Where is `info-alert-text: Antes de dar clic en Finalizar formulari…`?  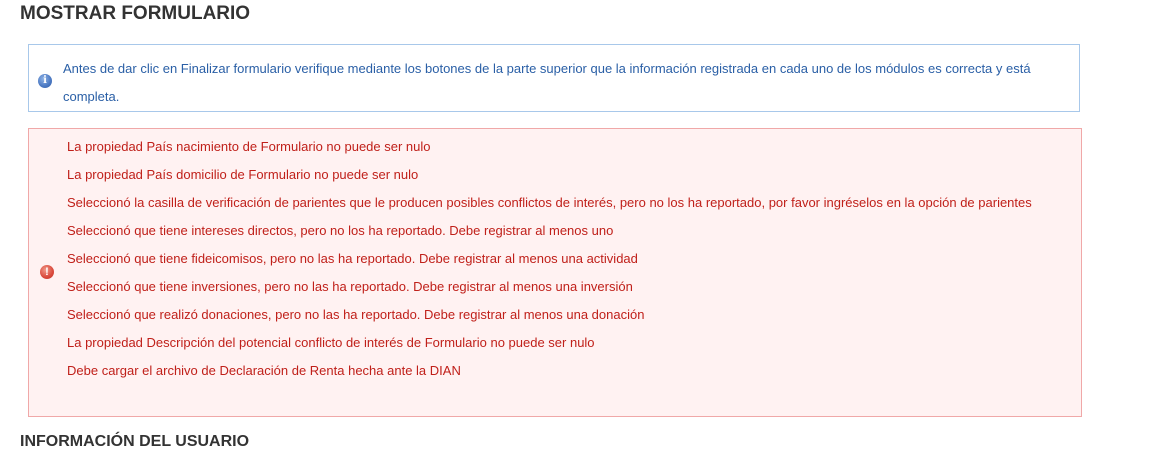 info-alert-text: Antes de dar clic en Finalizar formulari… is located at coordinates (547, 82).